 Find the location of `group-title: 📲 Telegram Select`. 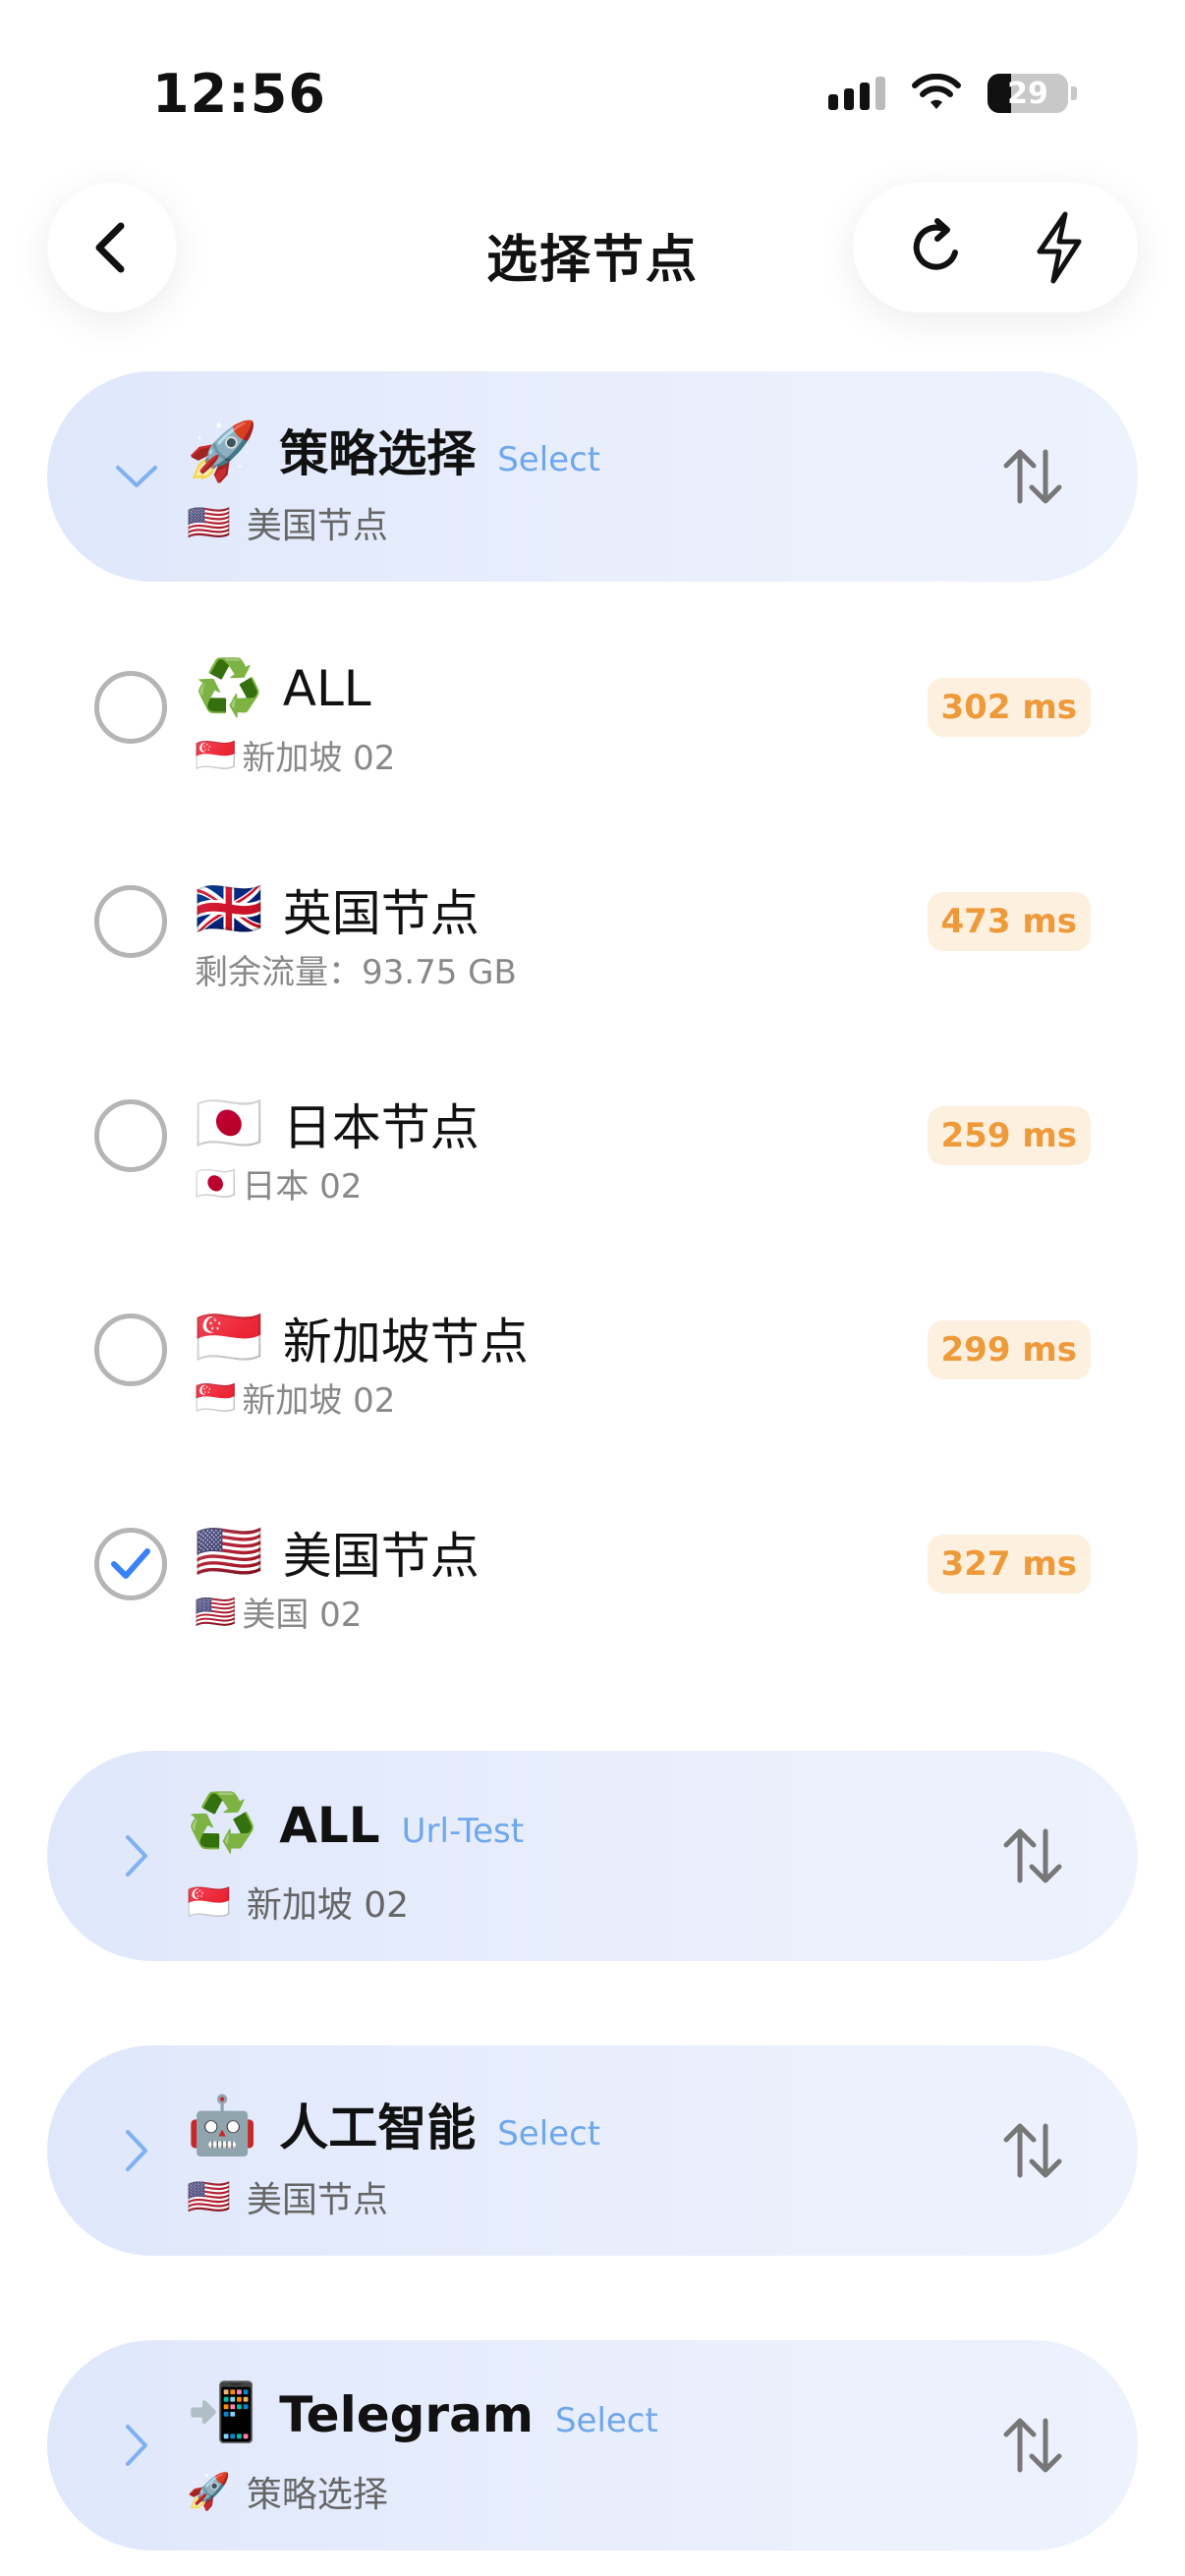

group-title: 📲 Telegram Select is located at coordinates (423, 2413).